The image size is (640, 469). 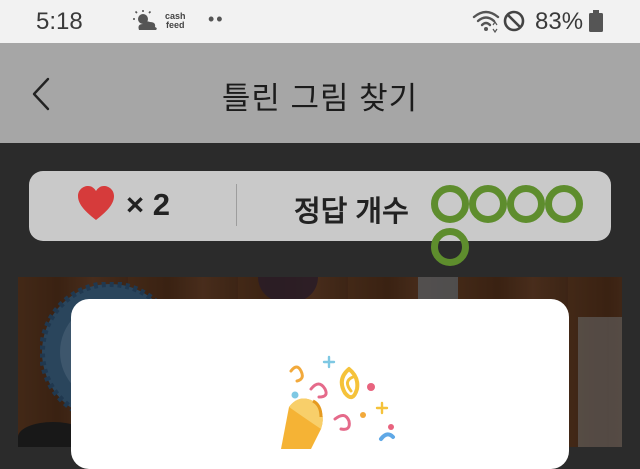 I want to click on lives-count: × 2, so click(x=148, y=204).